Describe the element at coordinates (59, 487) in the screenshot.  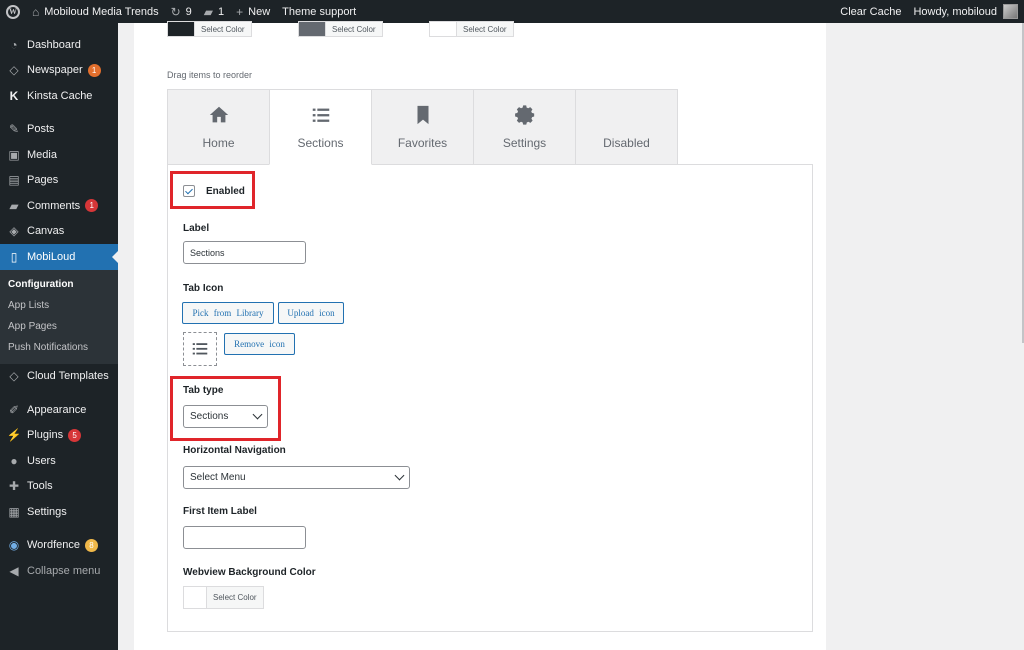
I see `sidebar-item-tools: ✚ Tools` at that location.